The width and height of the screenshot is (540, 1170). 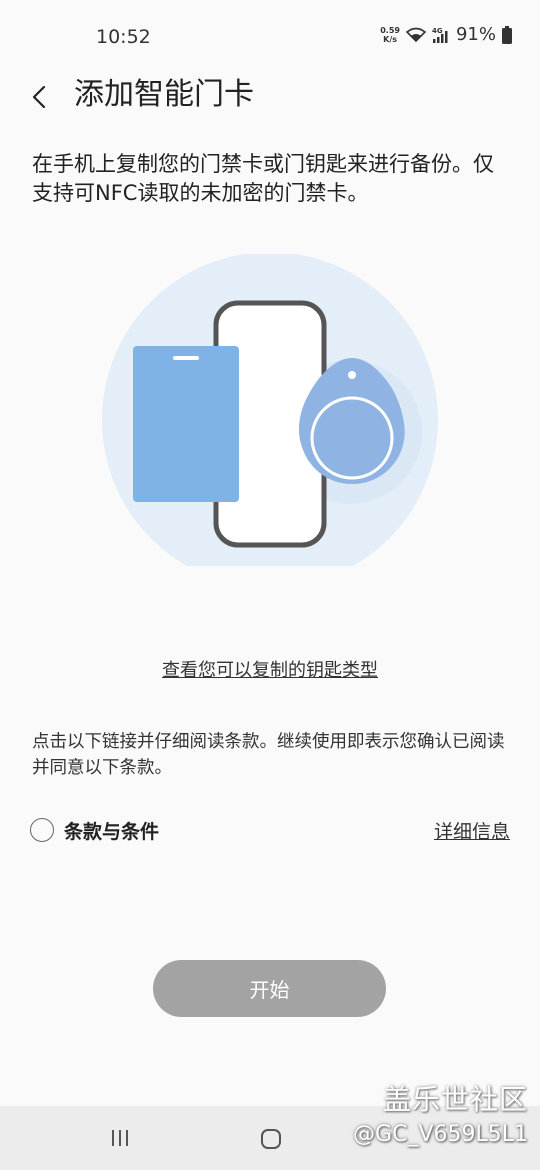 I want to click on page-title: 添加智能门卡, so click(x=164, y=94).